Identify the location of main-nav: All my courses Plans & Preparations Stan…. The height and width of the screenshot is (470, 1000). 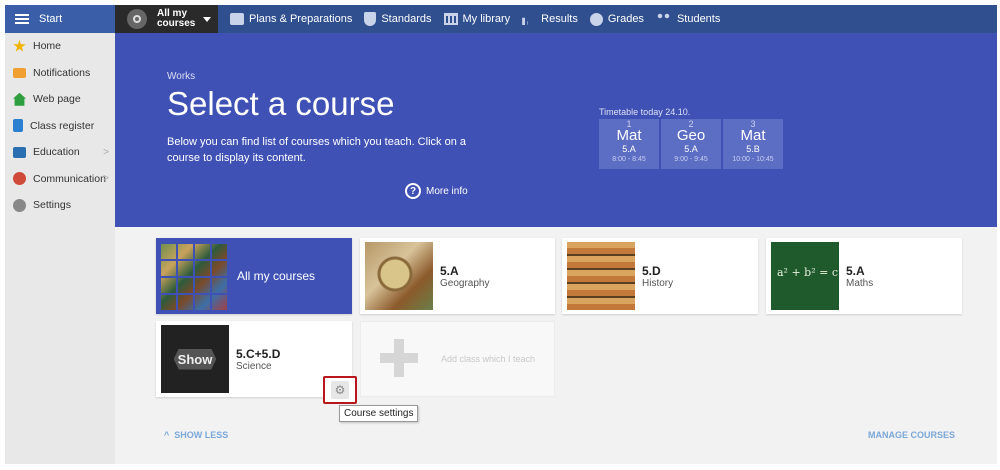
(556, 19).